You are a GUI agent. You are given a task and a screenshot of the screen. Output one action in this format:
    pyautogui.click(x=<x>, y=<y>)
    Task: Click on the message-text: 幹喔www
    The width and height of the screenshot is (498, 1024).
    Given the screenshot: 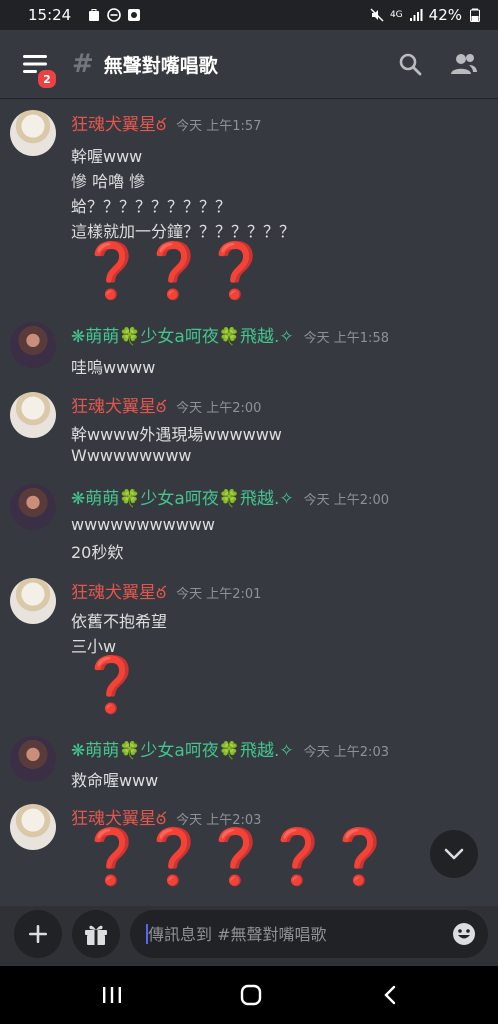 What is the action you would take?
    pyautogui.click(x=106, y=155)
    